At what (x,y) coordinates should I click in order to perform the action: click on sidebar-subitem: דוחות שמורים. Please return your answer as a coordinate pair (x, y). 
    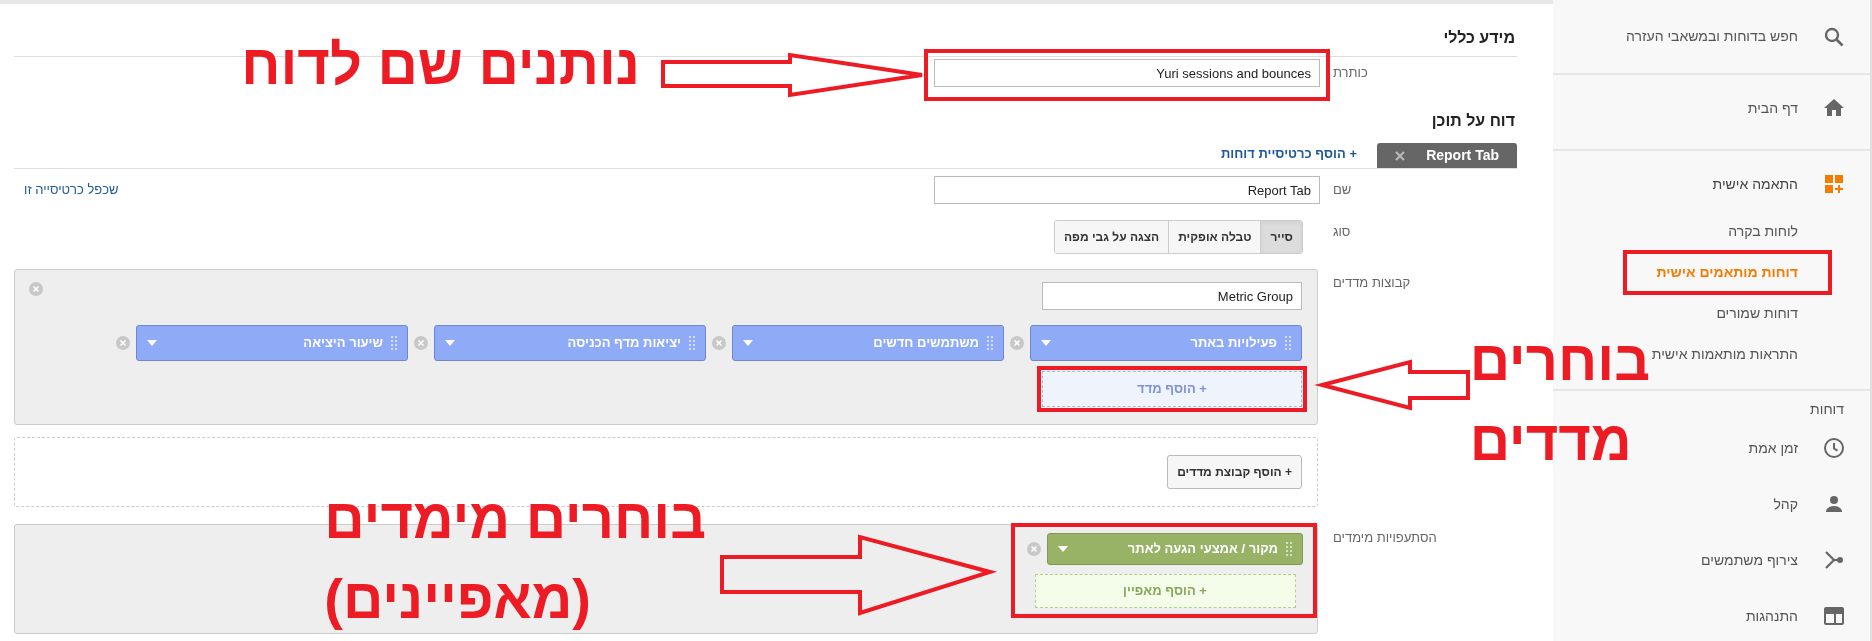
    Looking at the image, I should click on (1757, 313).